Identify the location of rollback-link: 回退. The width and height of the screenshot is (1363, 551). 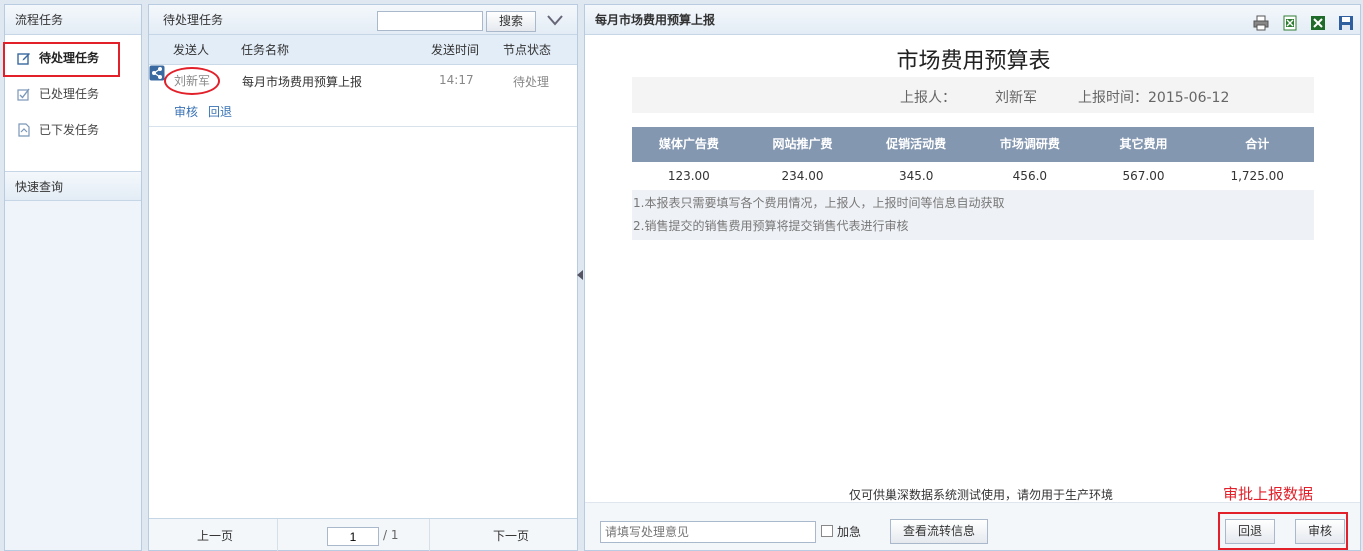
(220, 111).